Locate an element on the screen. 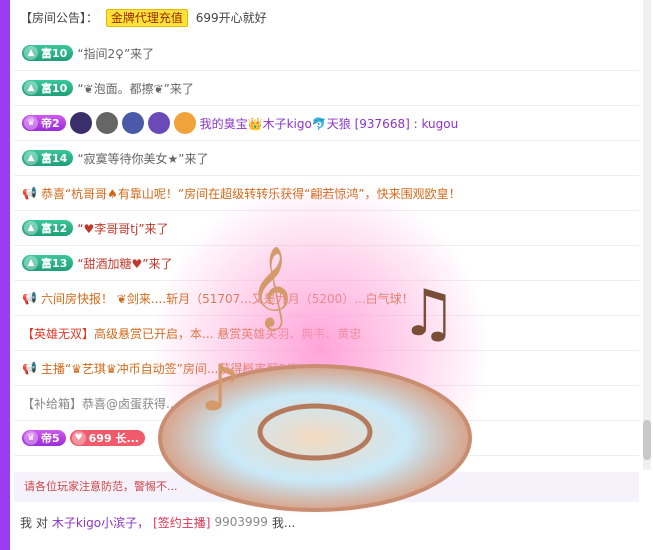  scrollbar-track is located at coordinates (647, 235).